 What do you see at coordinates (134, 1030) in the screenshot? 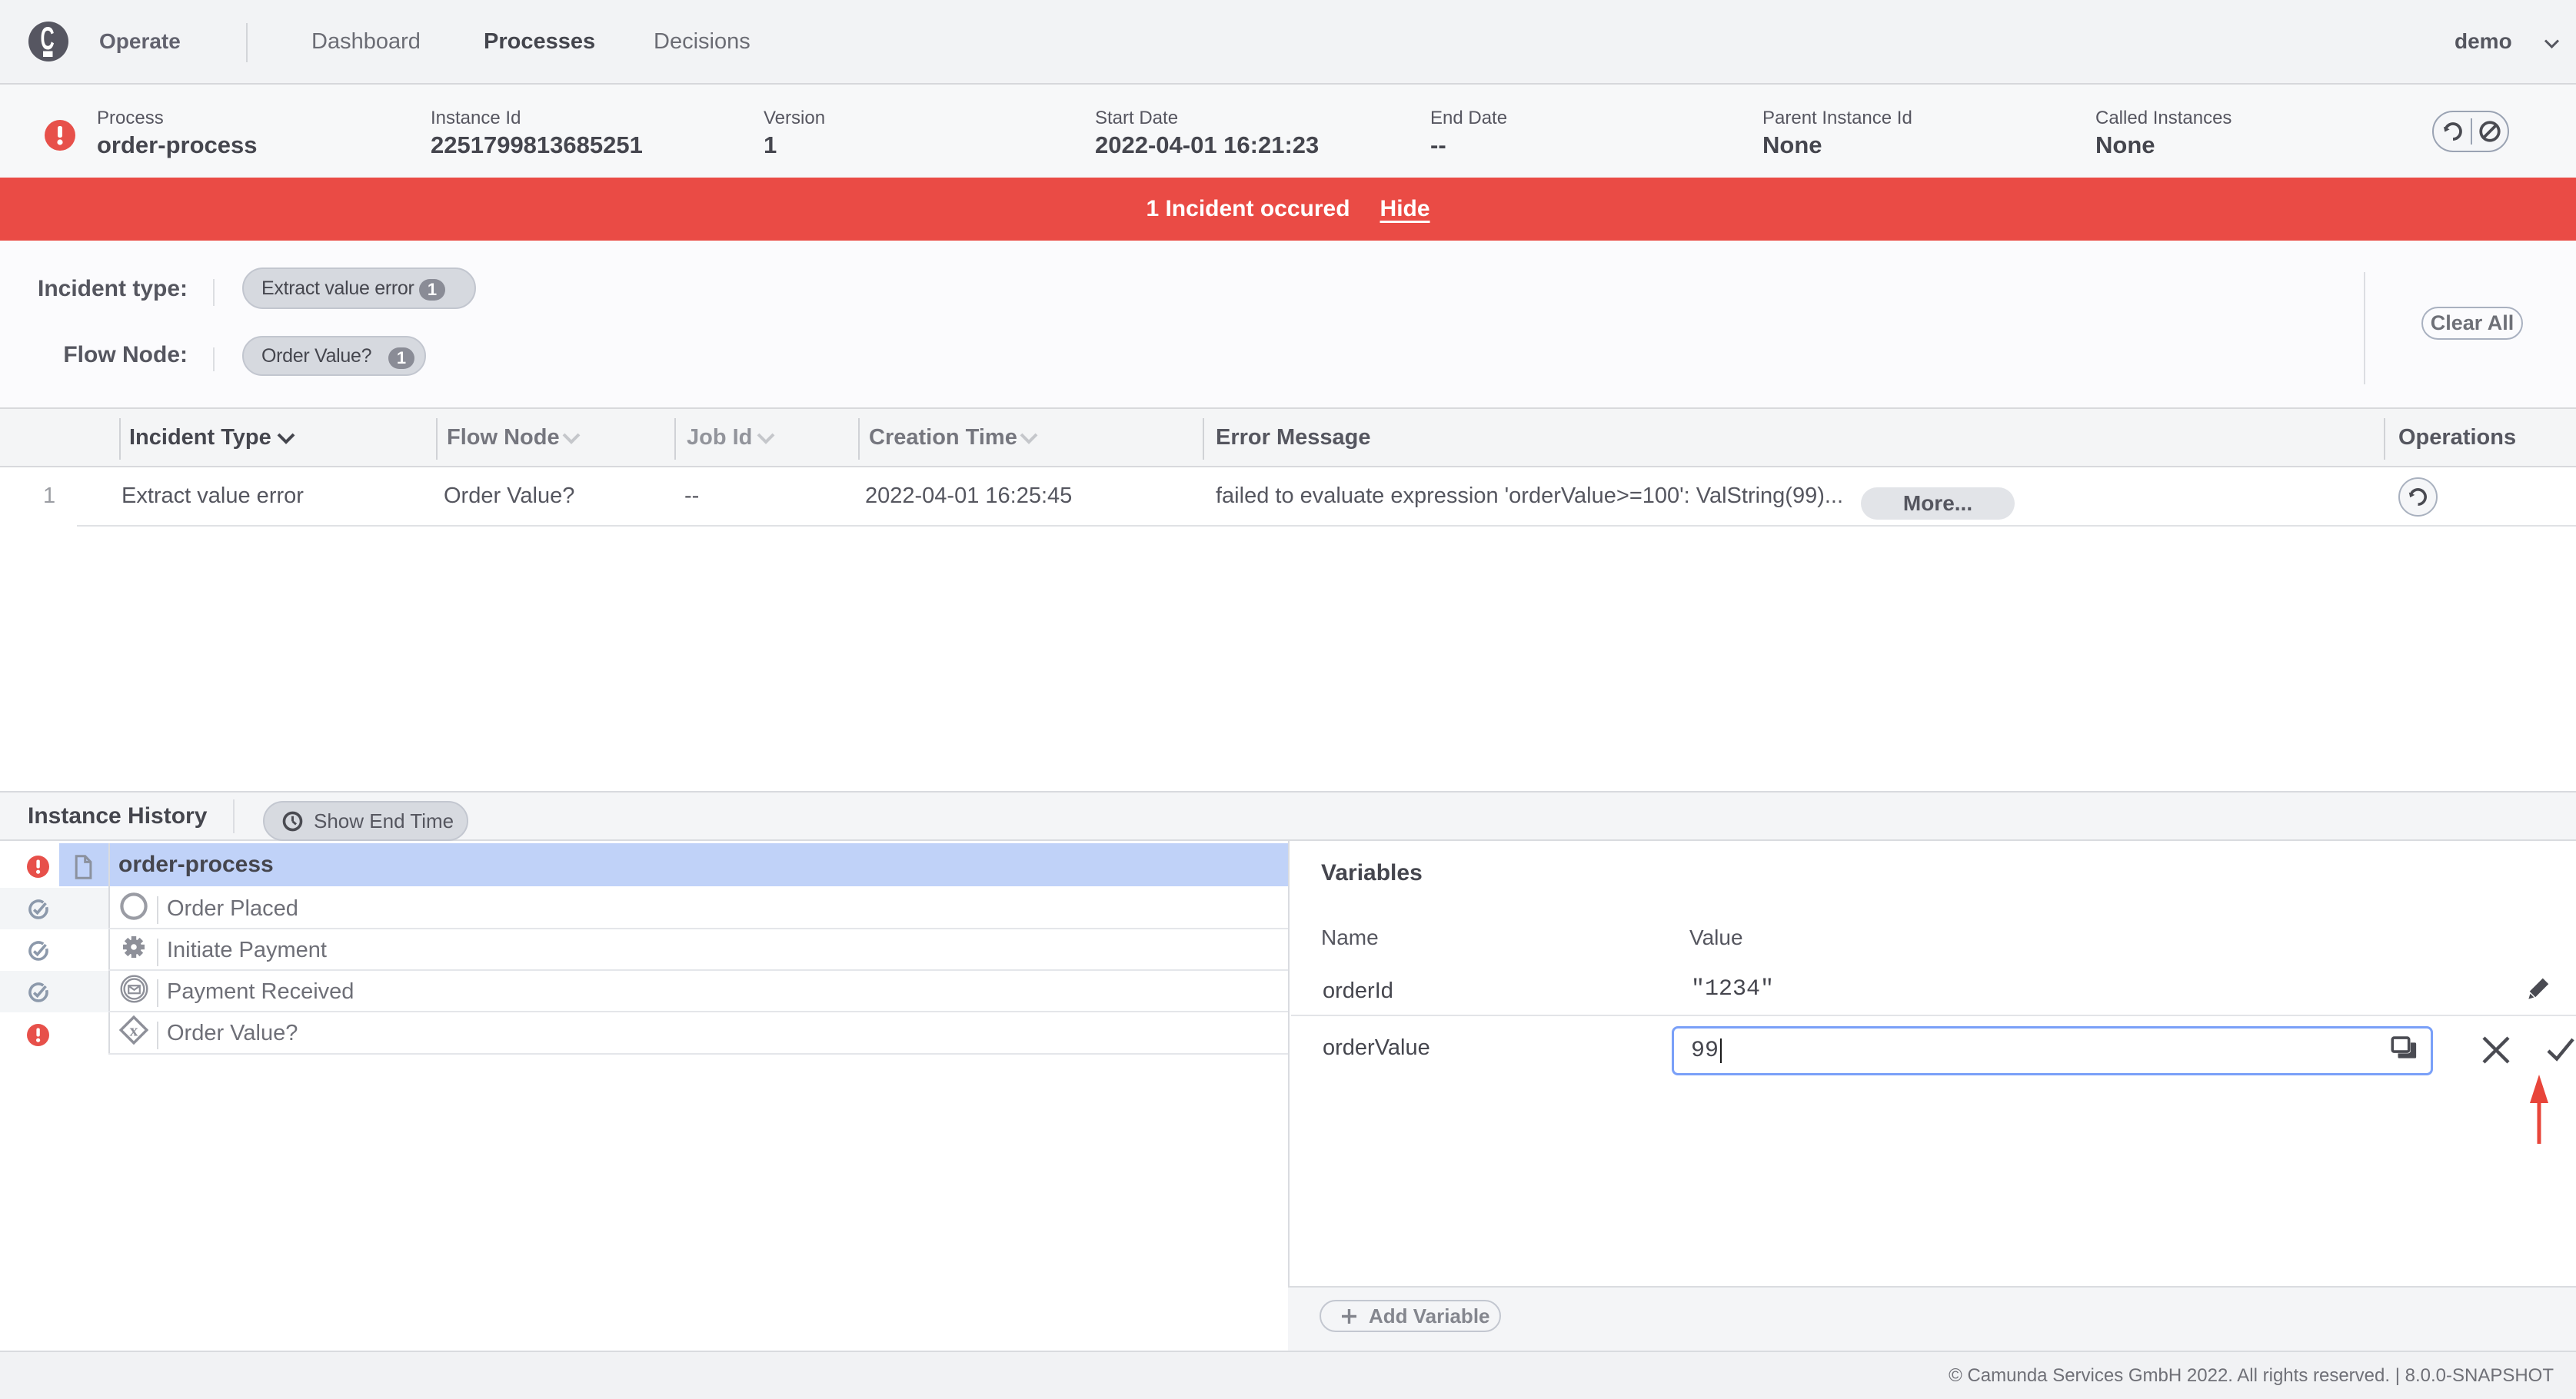
I see `svg-text: x` at bounding box center [134, 1030].